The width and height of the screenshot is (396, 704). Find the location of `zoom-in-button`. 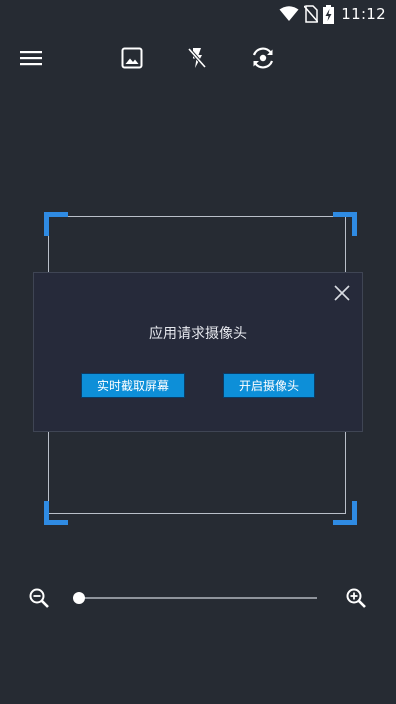

zoom-in-button is located at coordinates (356, 598).